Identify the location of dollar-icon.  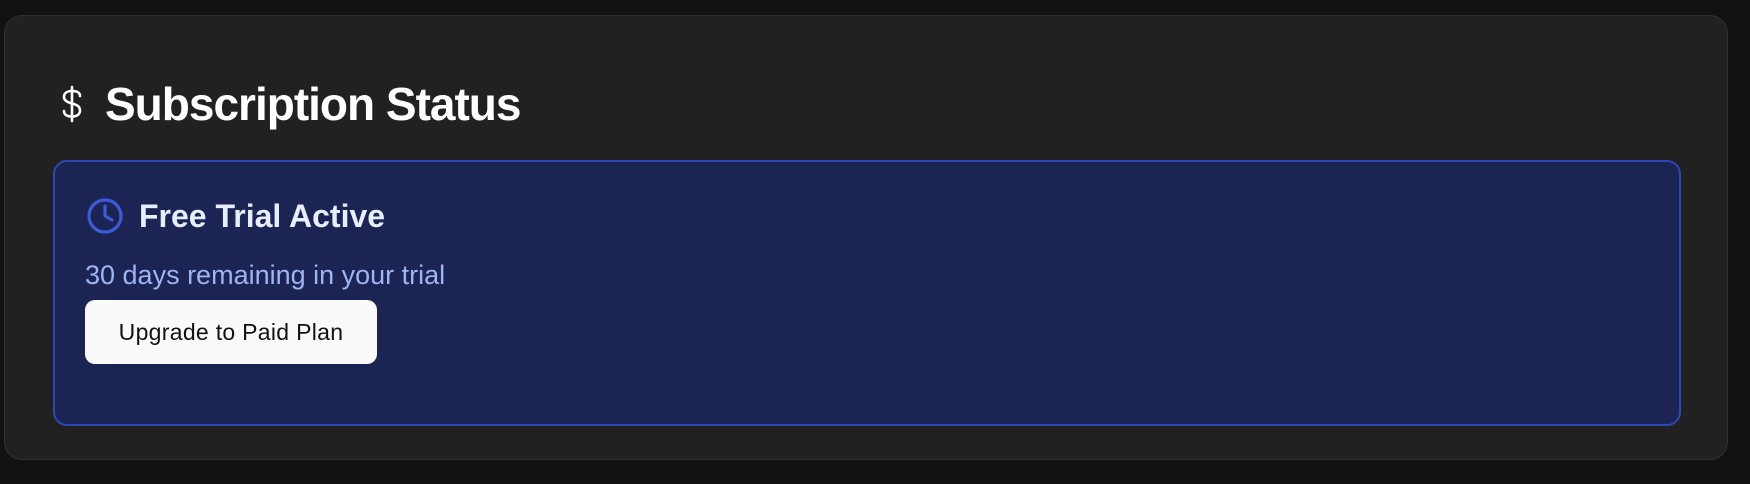
(72, 104).